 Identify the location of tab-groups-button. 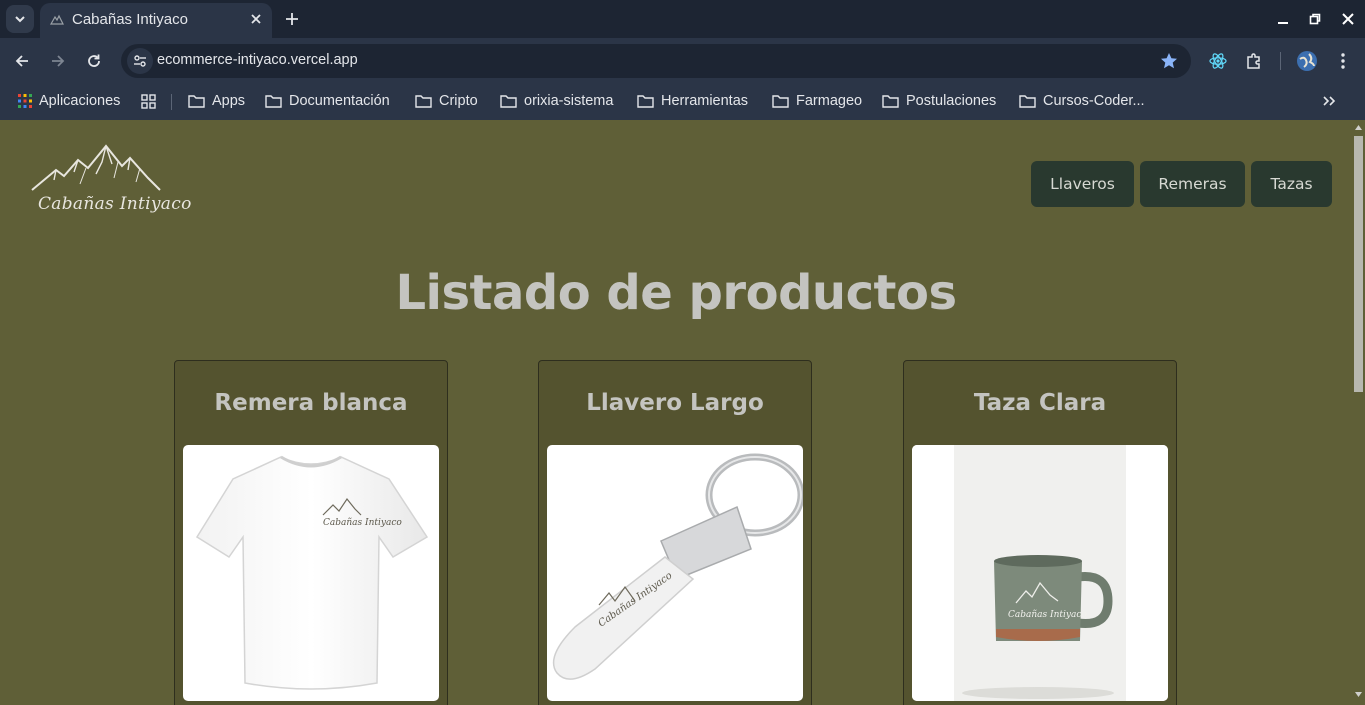
(152, 101).